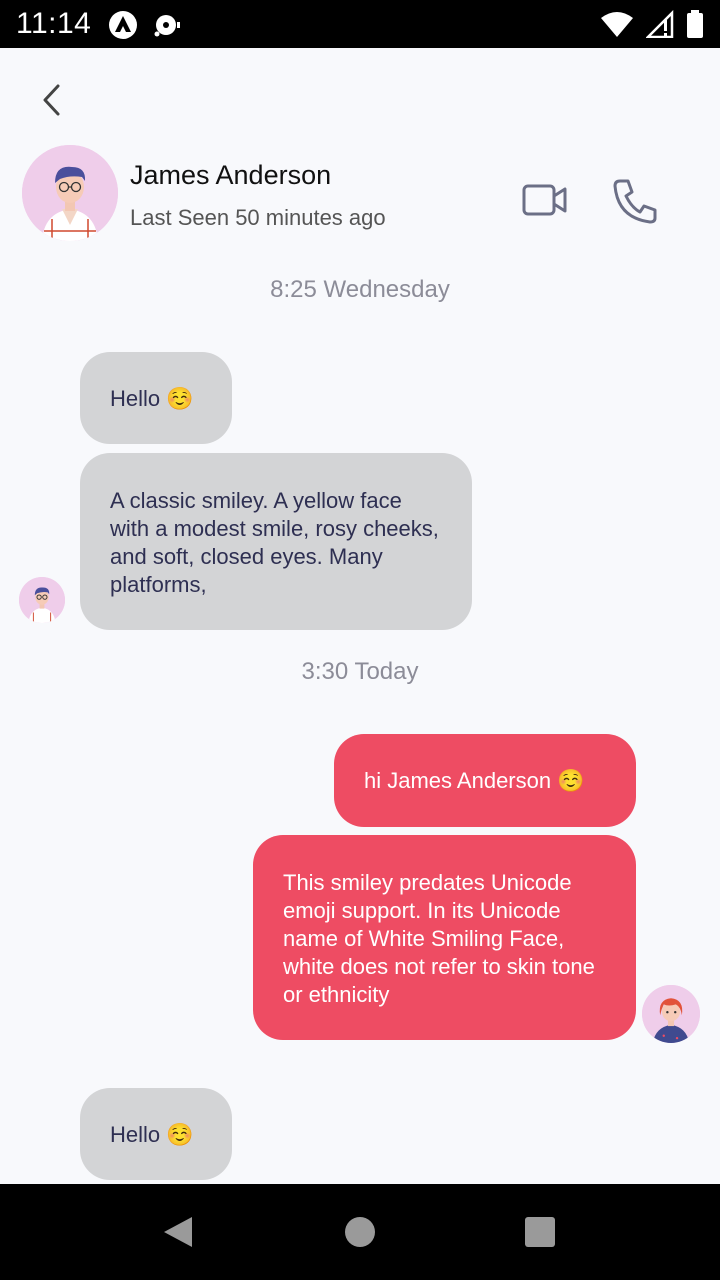 Image resolution: width=720 pixels, height=1280 pixels. I want to click on nav-recents-button, so click(540, 1232).